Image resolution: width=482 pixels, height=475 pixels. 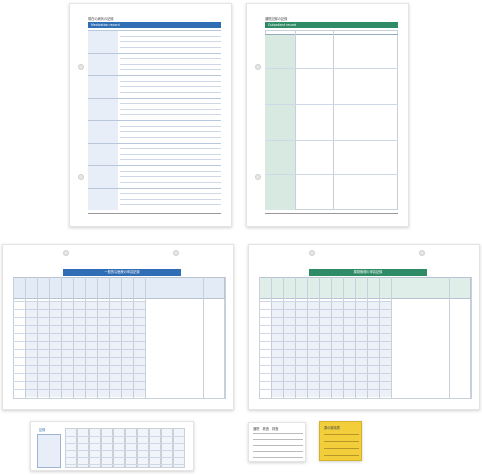 I want to click on sheet-header-bar: 一般的な医療の申請記録, so click(x=122, y=272).